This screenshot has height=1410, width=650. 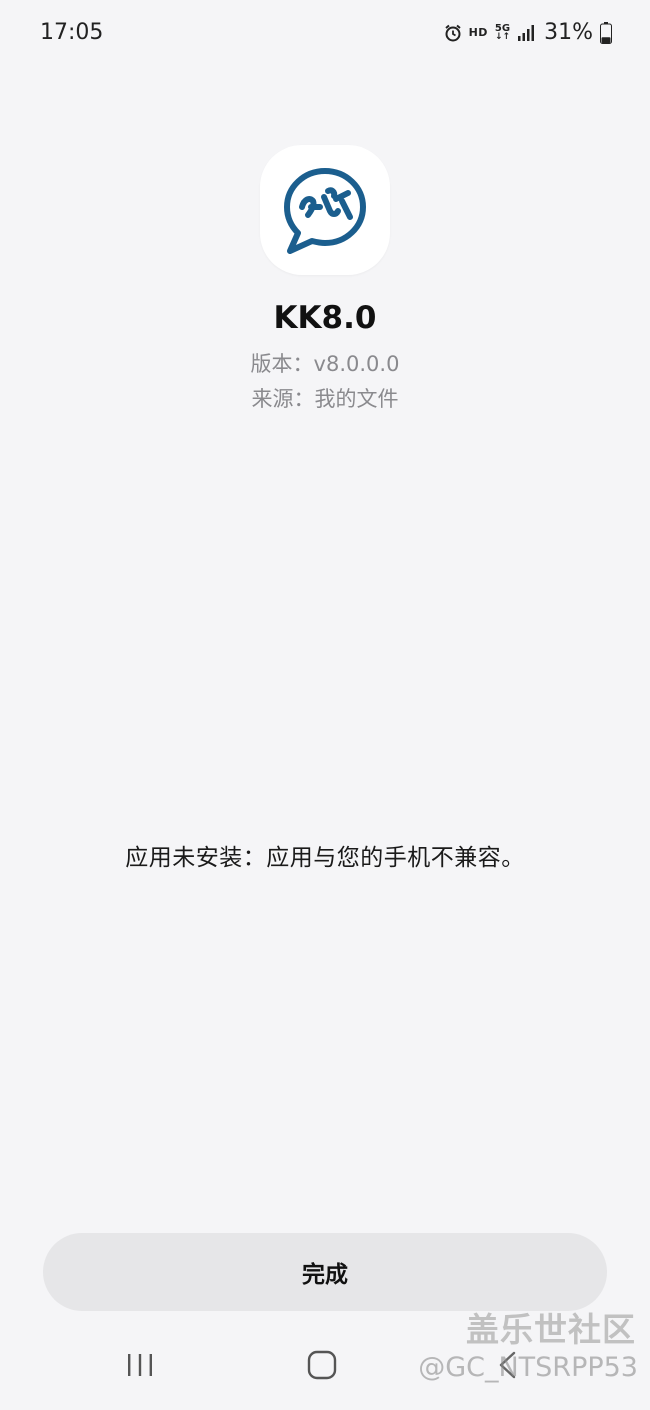 What do you see at coordinates (568, 32) in the screenshot?
I see `battery-percent: 31%` at bounding box center [568, 32].